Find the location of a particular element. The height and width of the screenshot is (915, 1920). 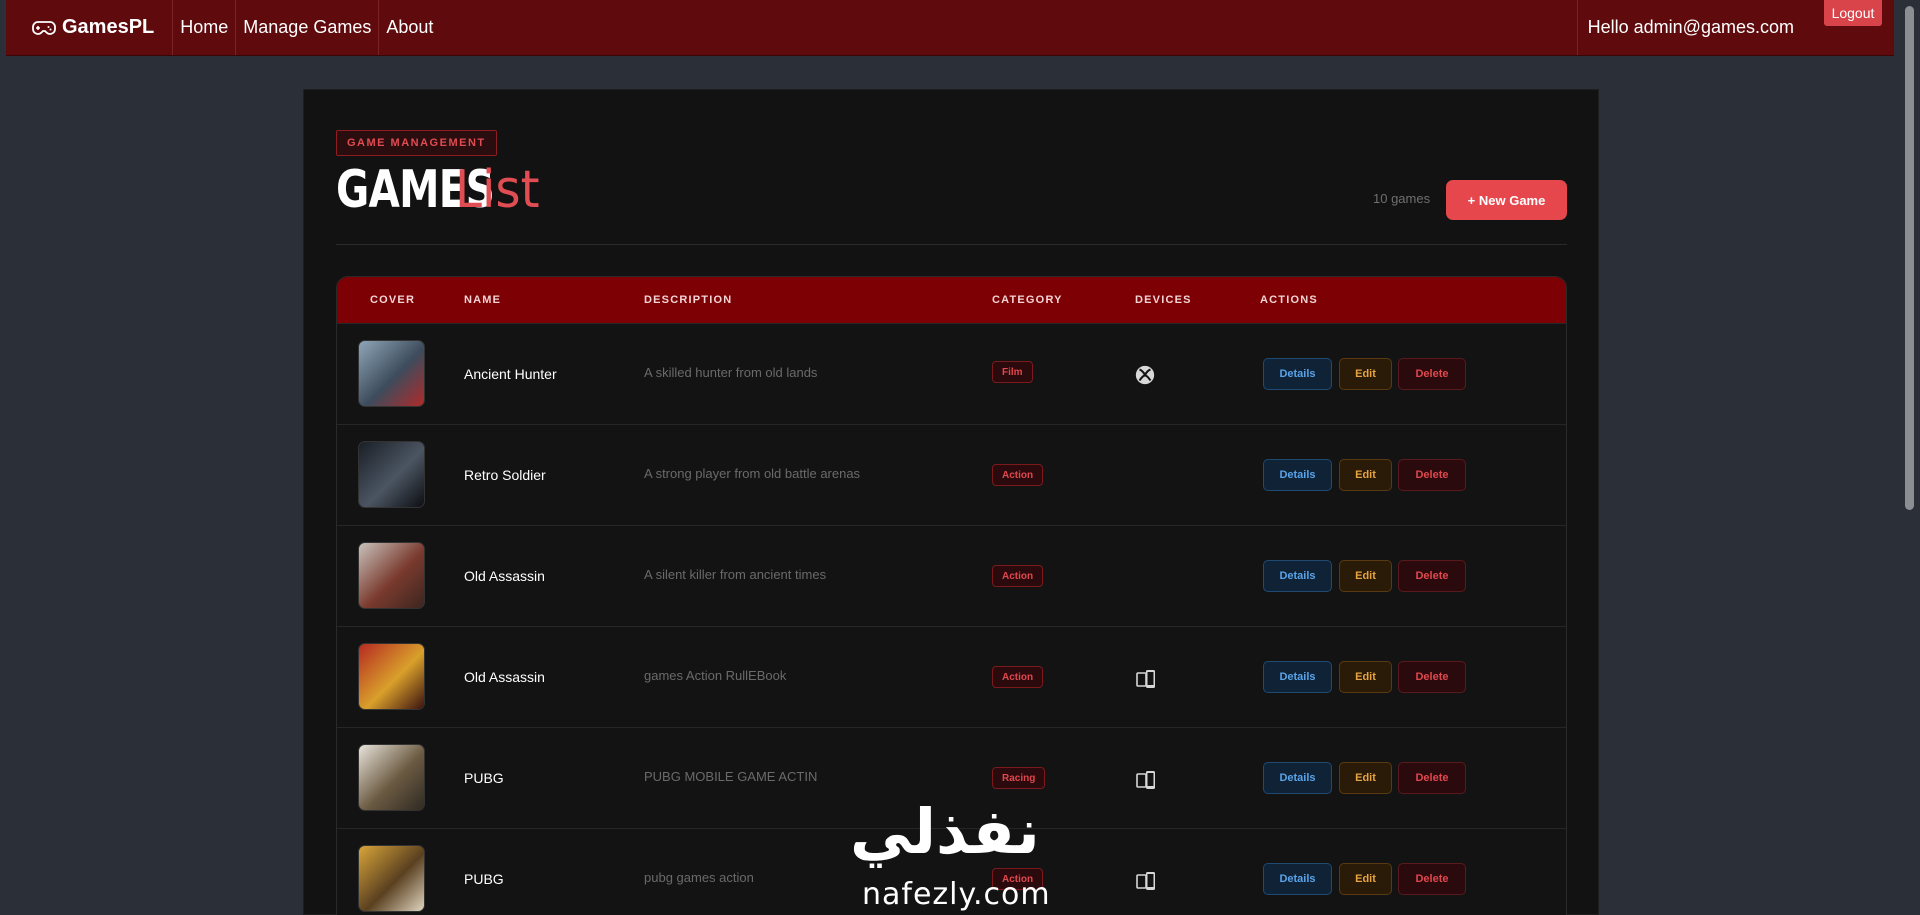

header-category: CATEGORY is located at coordinates (1027, 300).